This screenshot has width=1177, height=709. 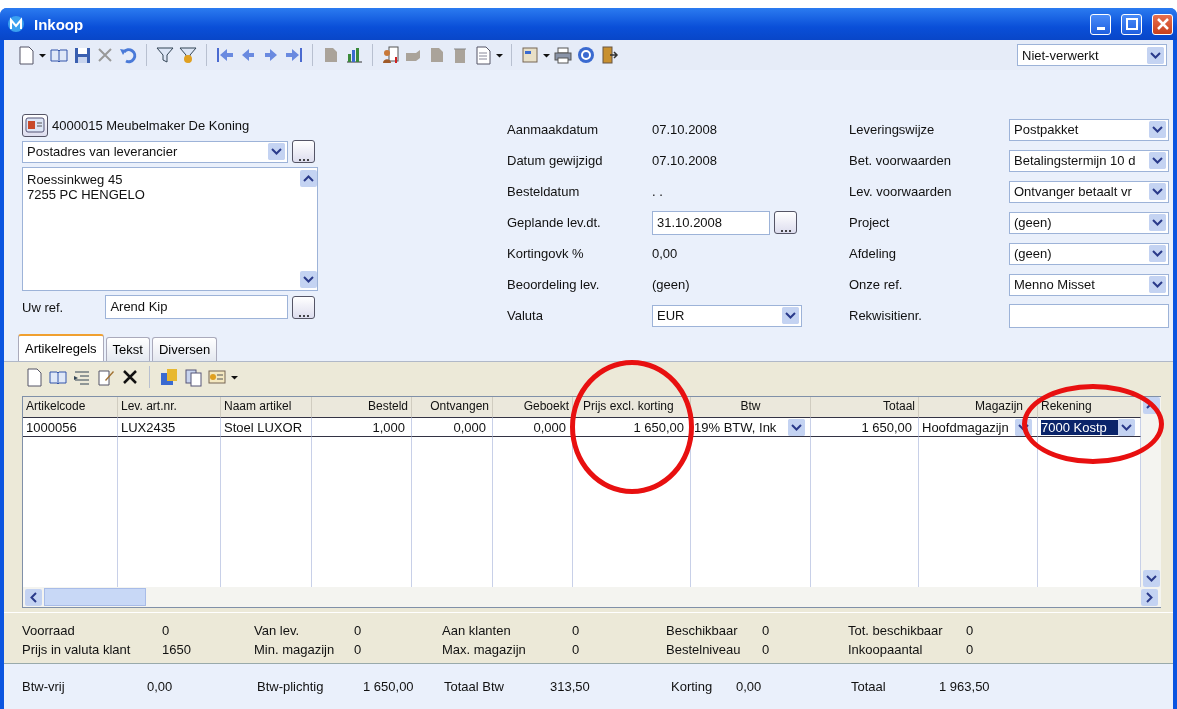 I want to click on tab: Diversen, so click(x=184, y=349).